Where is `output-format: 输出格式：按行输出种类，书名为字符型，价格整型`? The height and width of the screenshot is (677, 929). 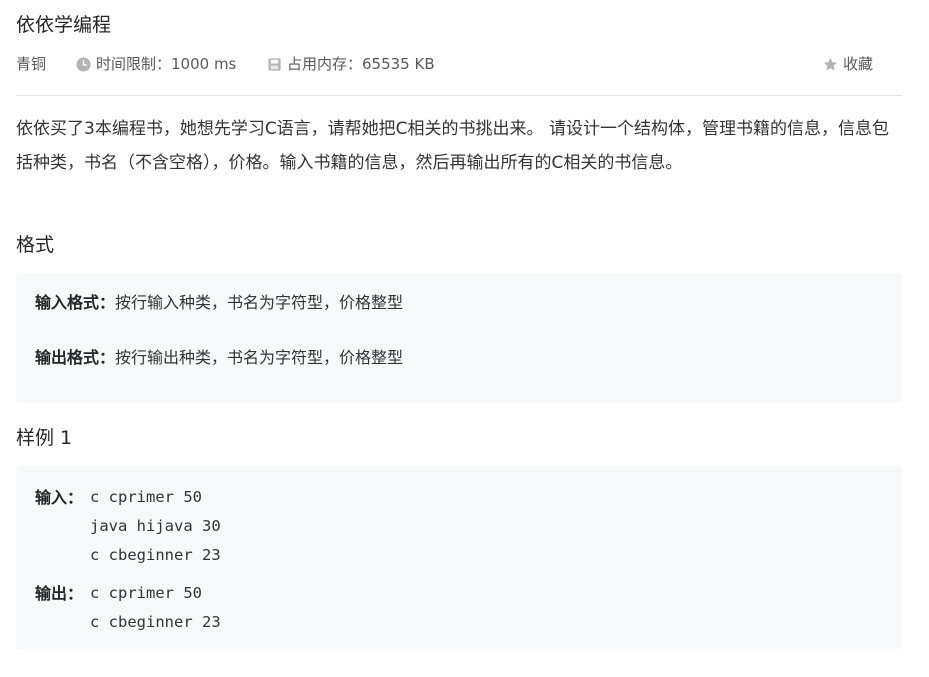
output-format: 输出格式：按行输出种类，书名为字符型，价格整型 is located at coordinates (219, 358).